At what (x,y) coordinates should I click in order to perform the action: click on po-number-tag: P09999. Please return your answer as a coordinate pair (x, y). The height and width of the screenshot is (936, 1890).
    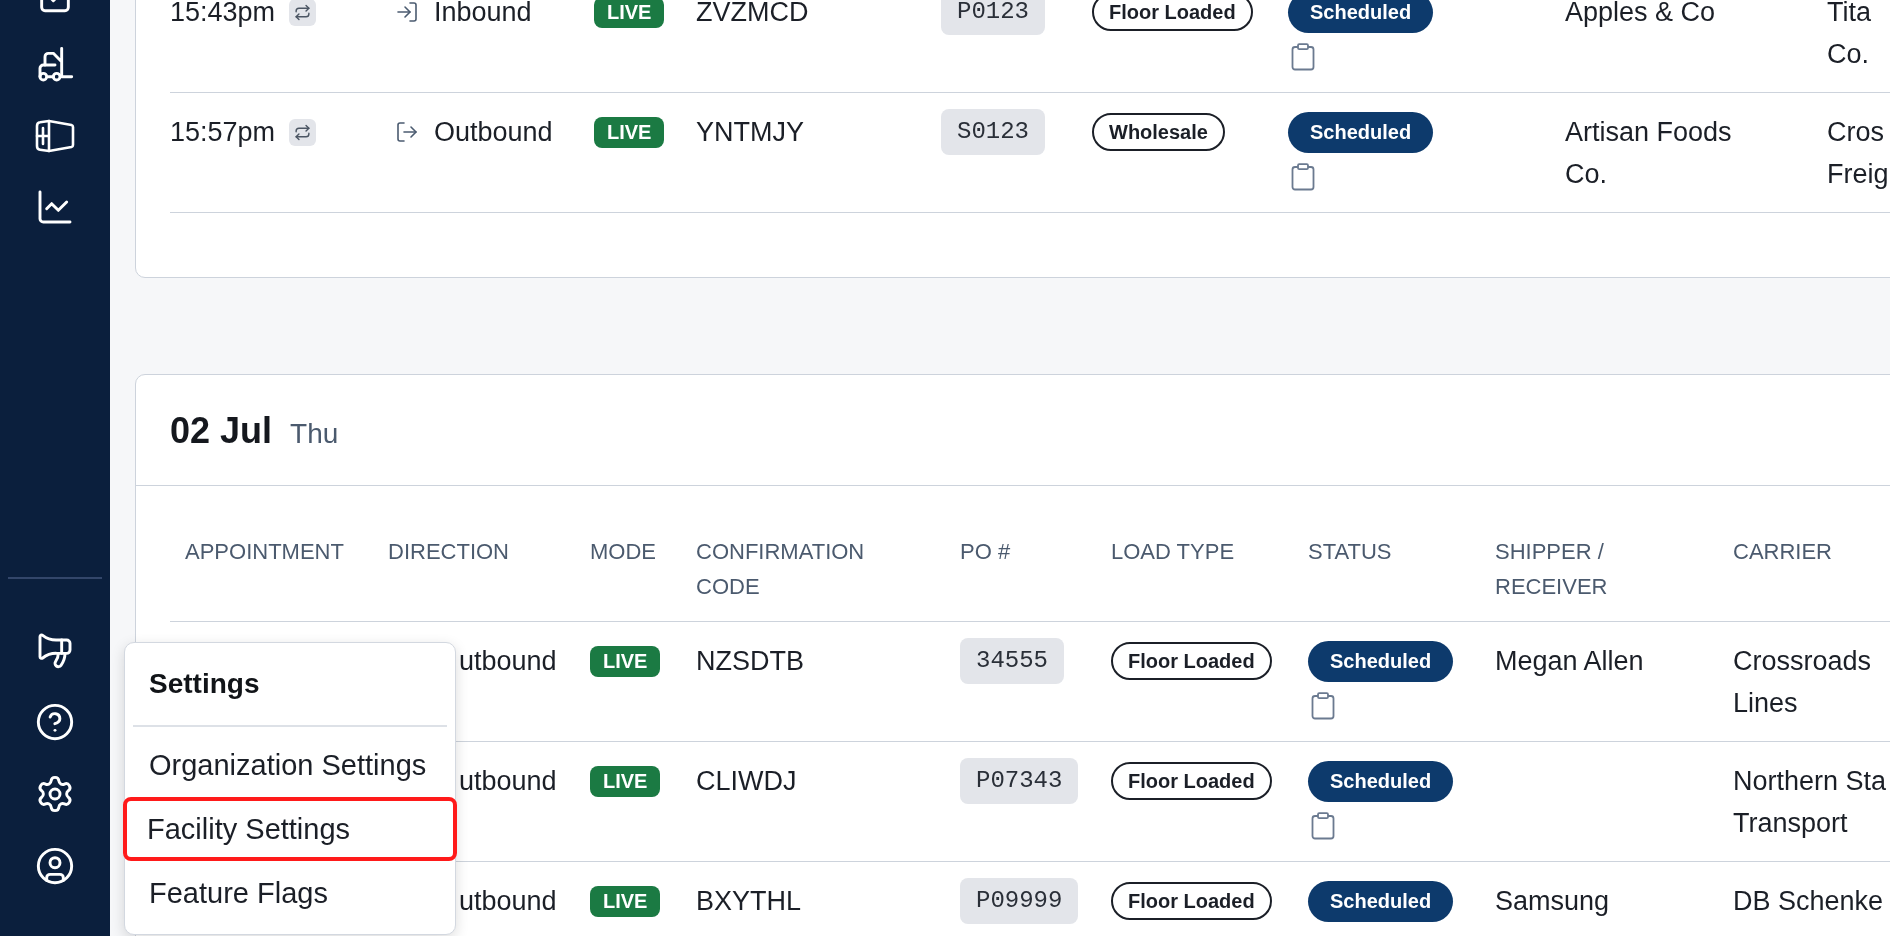
    Looking at the image, I should click on (1019, 901).